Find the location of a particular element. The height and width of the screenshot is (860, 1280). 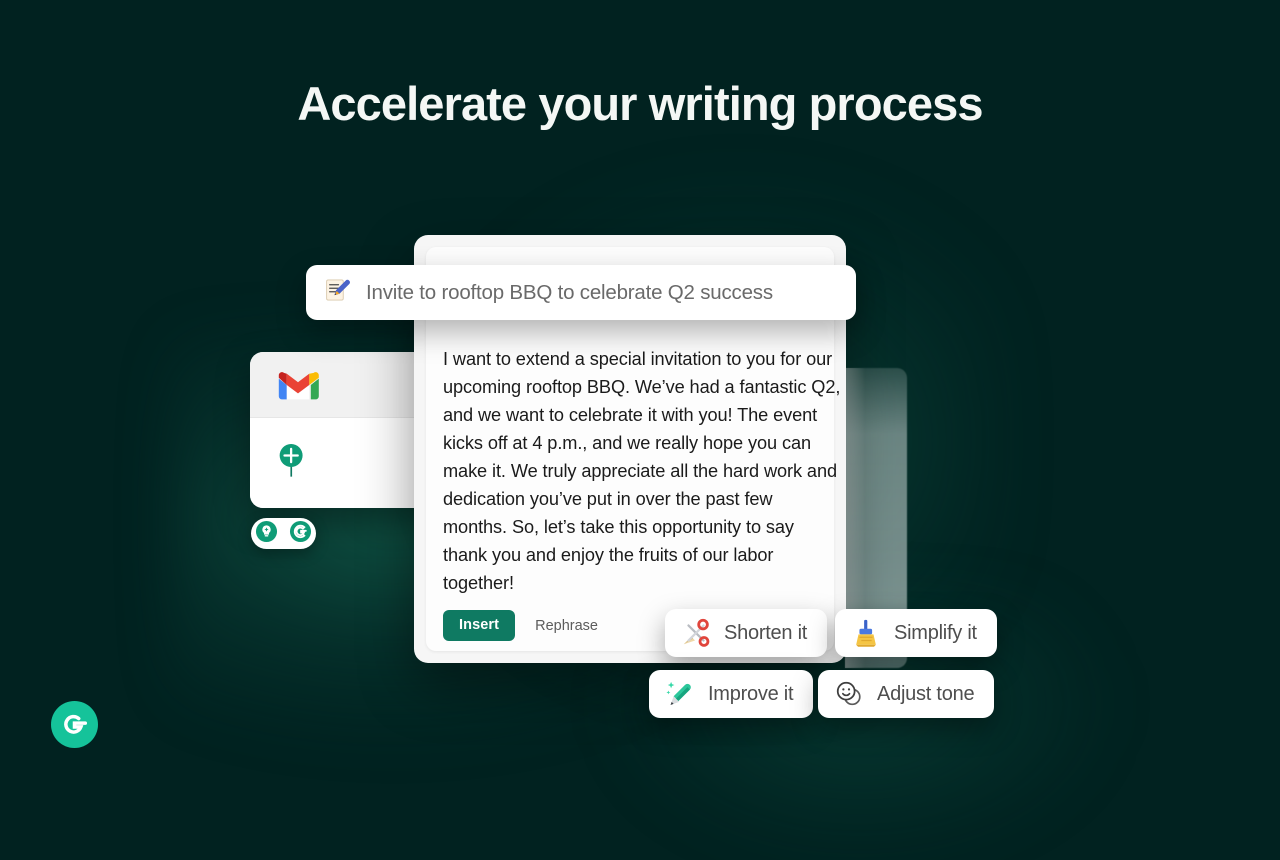

chip-improve-it: Improve it is located at coordinates (731, 694).